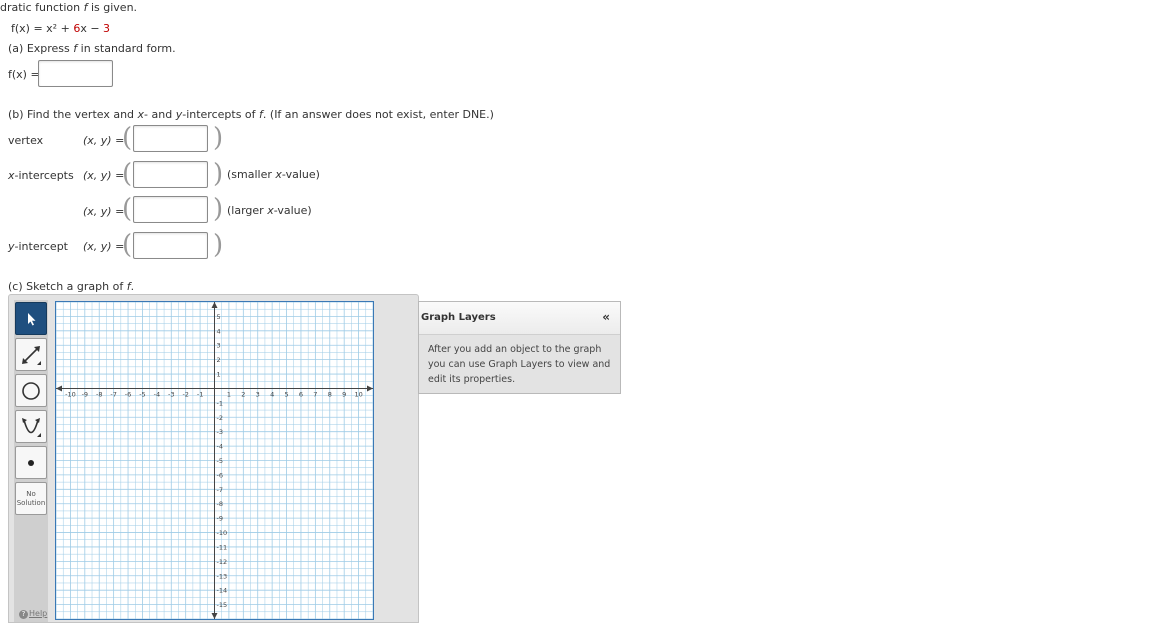  Describe the element at coordinates (104, 140) in the screenshot. I see `vertex-xy-label: (x, y) =` at that location.